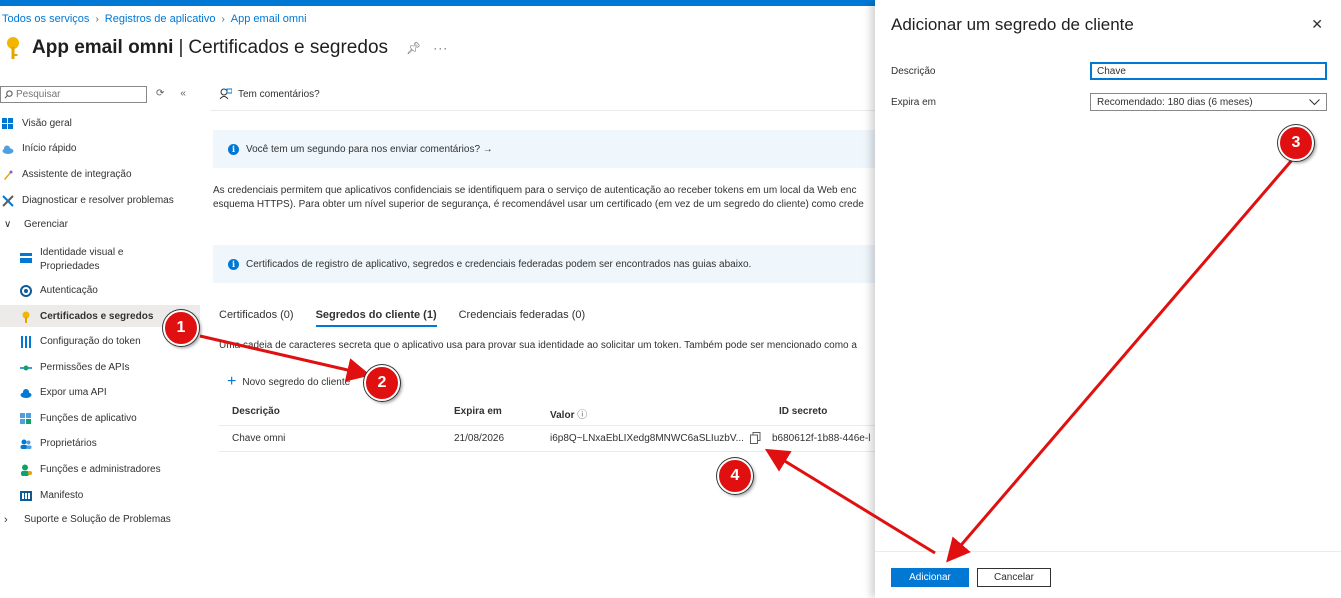 This screenshot has height=598, width=1341. I want to click on sidebar-group-support: › Suporte e Solução de Problemas, so click(87, 520).